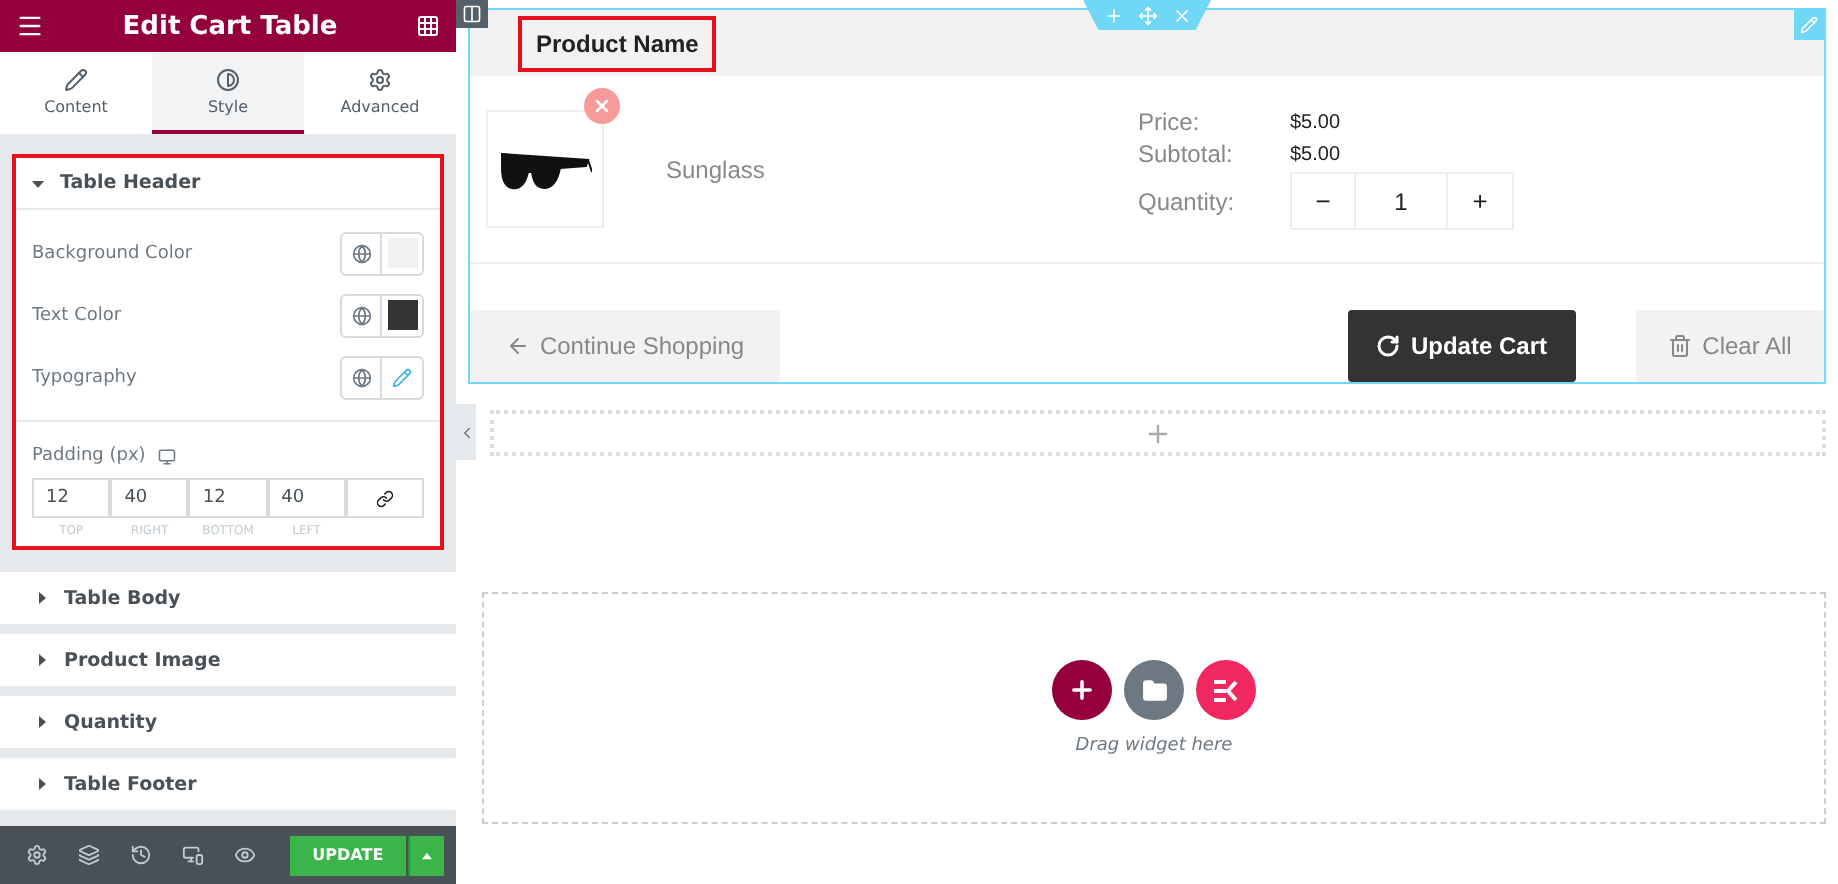 This screenshot has width=1838, height=884. Describe the element at coordinates (245, 855) in the screenshot. I see `eye-icon` at that location.